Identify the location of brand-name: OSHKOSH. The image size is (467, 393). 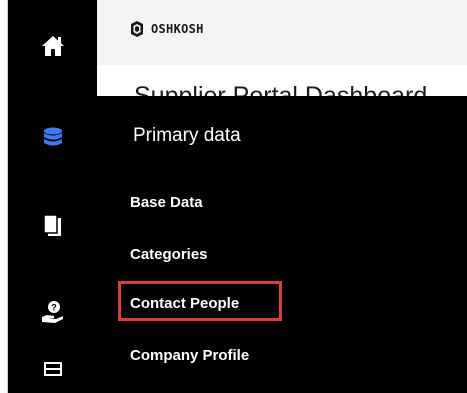
(177, 29).